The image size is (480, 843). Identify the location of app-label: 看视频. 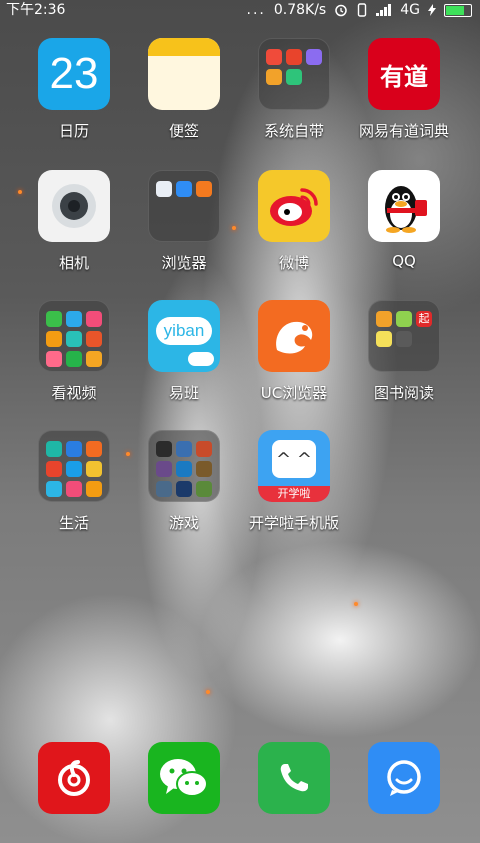
(74, 393).